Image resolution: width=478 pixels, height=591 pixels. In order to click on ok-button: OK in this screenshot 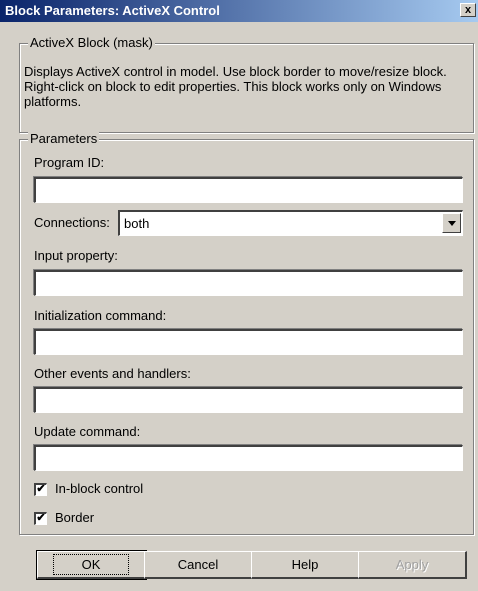, I will do `click(91, 565)`.